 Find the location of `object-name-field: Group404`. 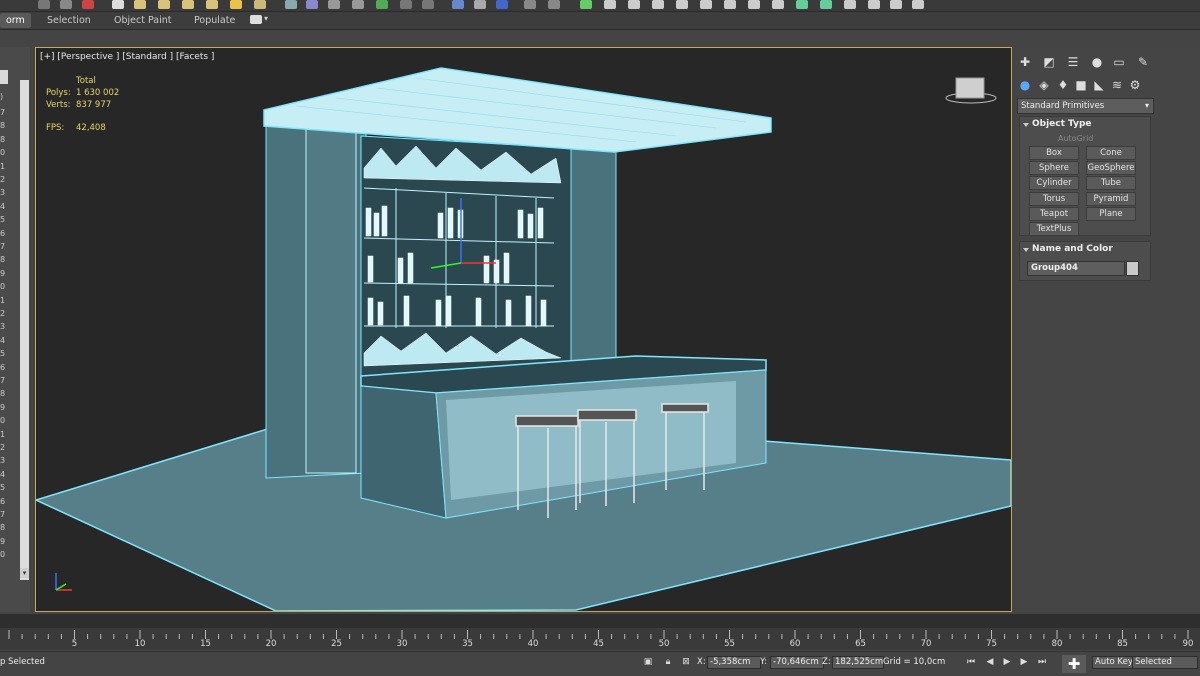

object-name-field: Group404 is located at coordinates (1076, 268).